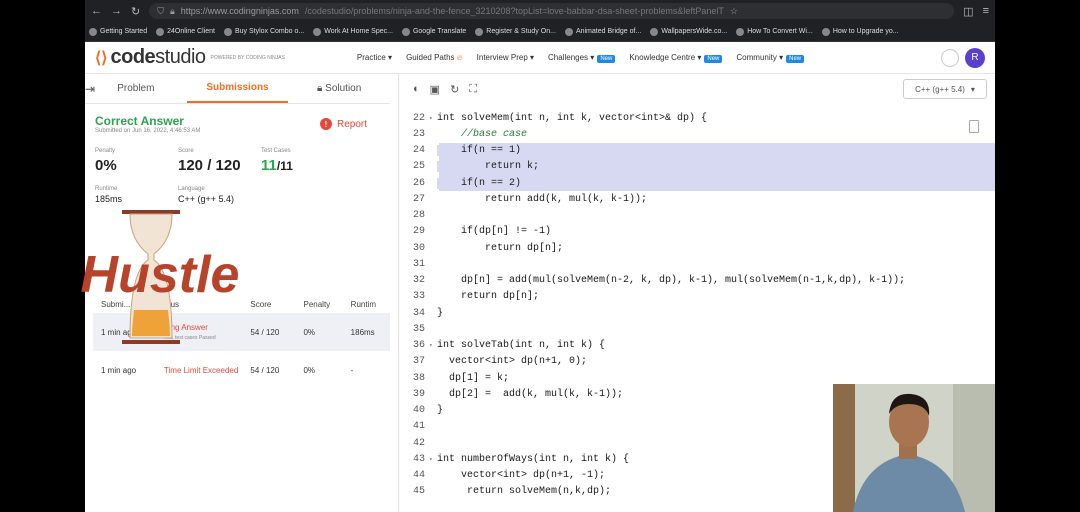  I want to click on collapse-icon: ⇥, so click(90, 89).